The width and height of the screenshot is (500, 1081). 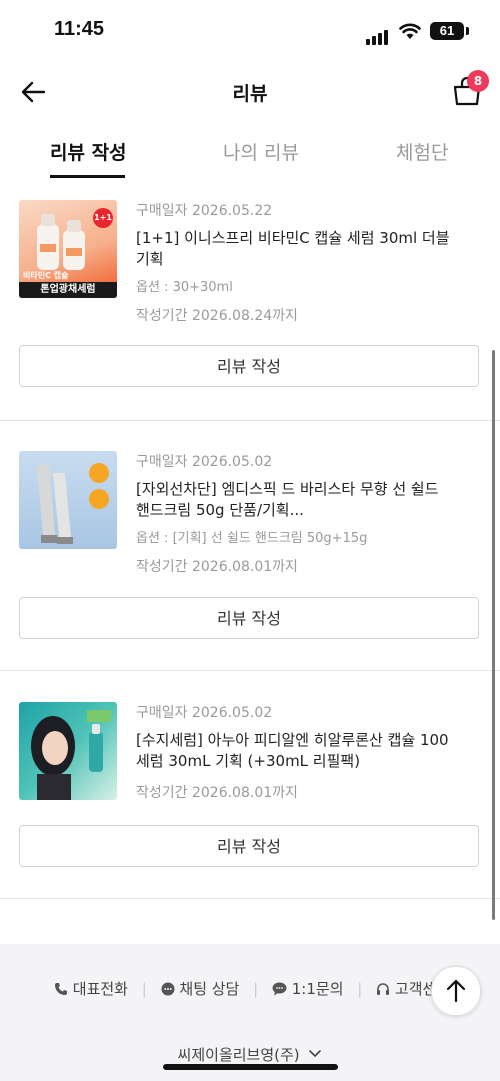 I want to click on hand-cream-tubes-illustration, so click(x=73, y=503).